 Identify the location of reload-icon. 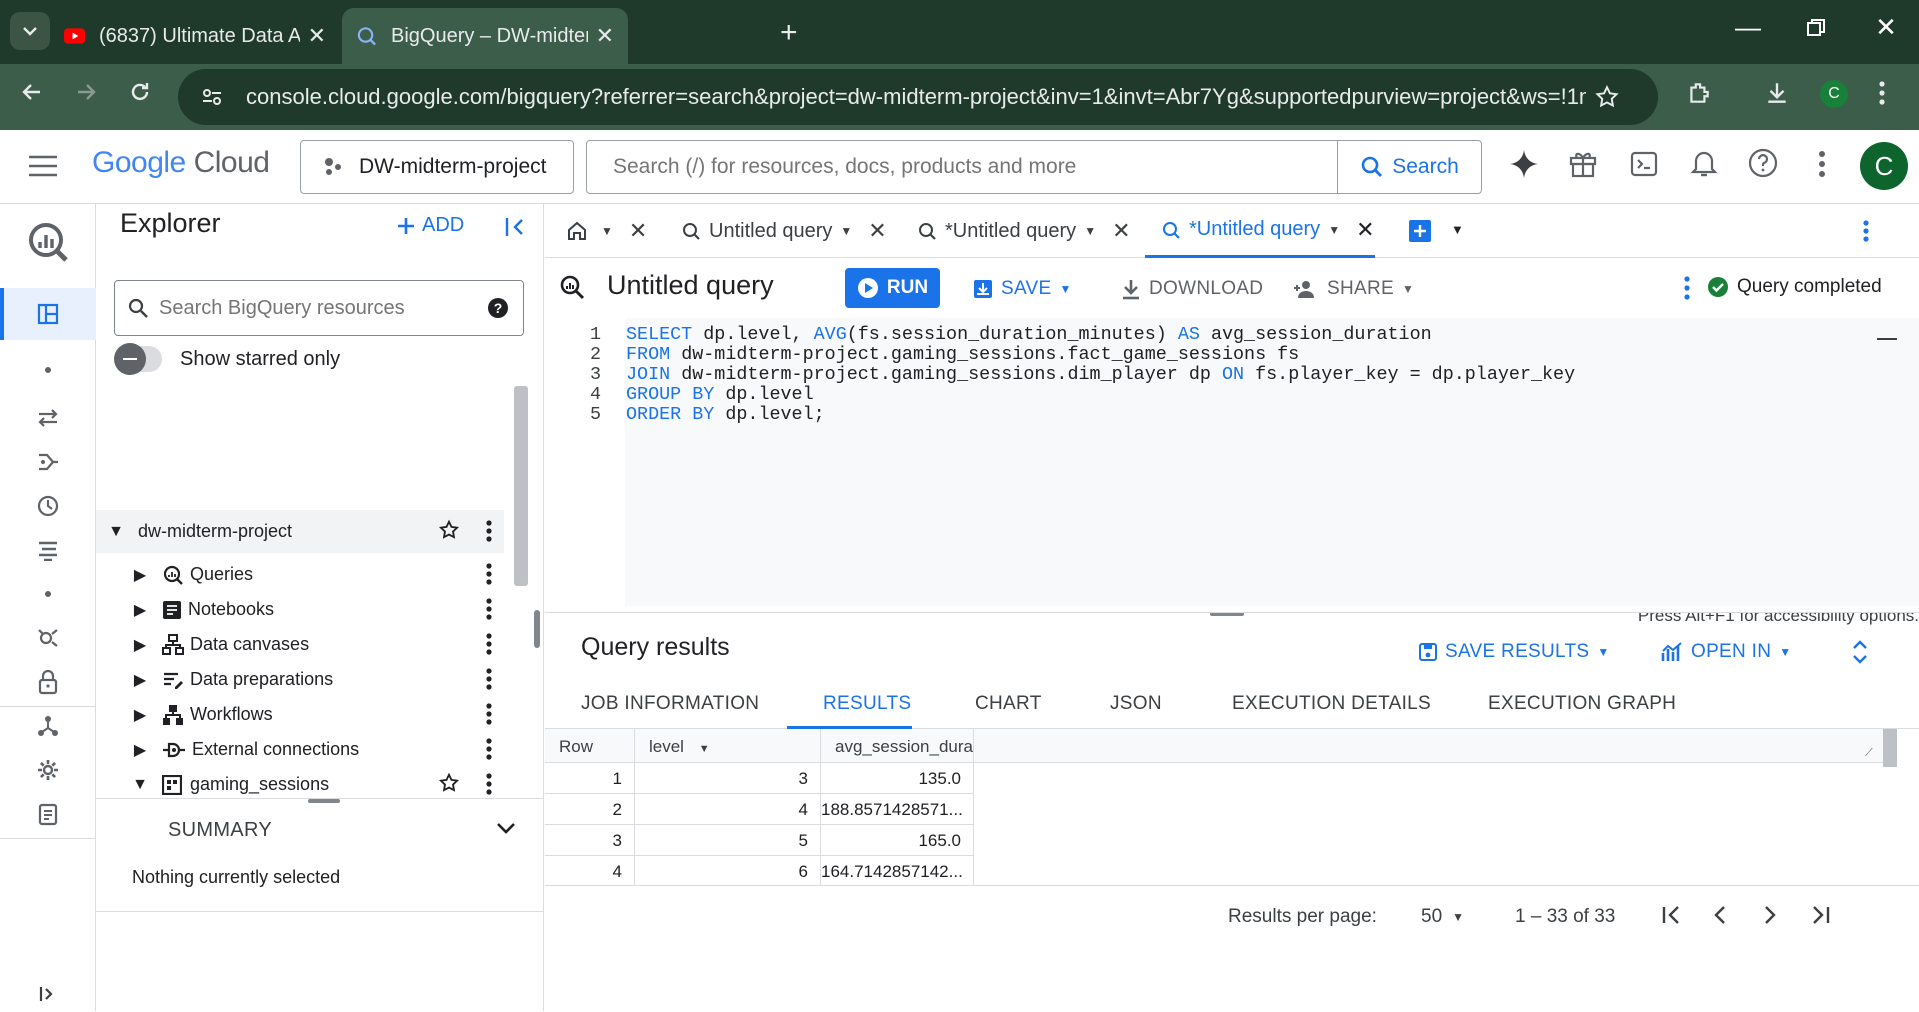
(140, 92).